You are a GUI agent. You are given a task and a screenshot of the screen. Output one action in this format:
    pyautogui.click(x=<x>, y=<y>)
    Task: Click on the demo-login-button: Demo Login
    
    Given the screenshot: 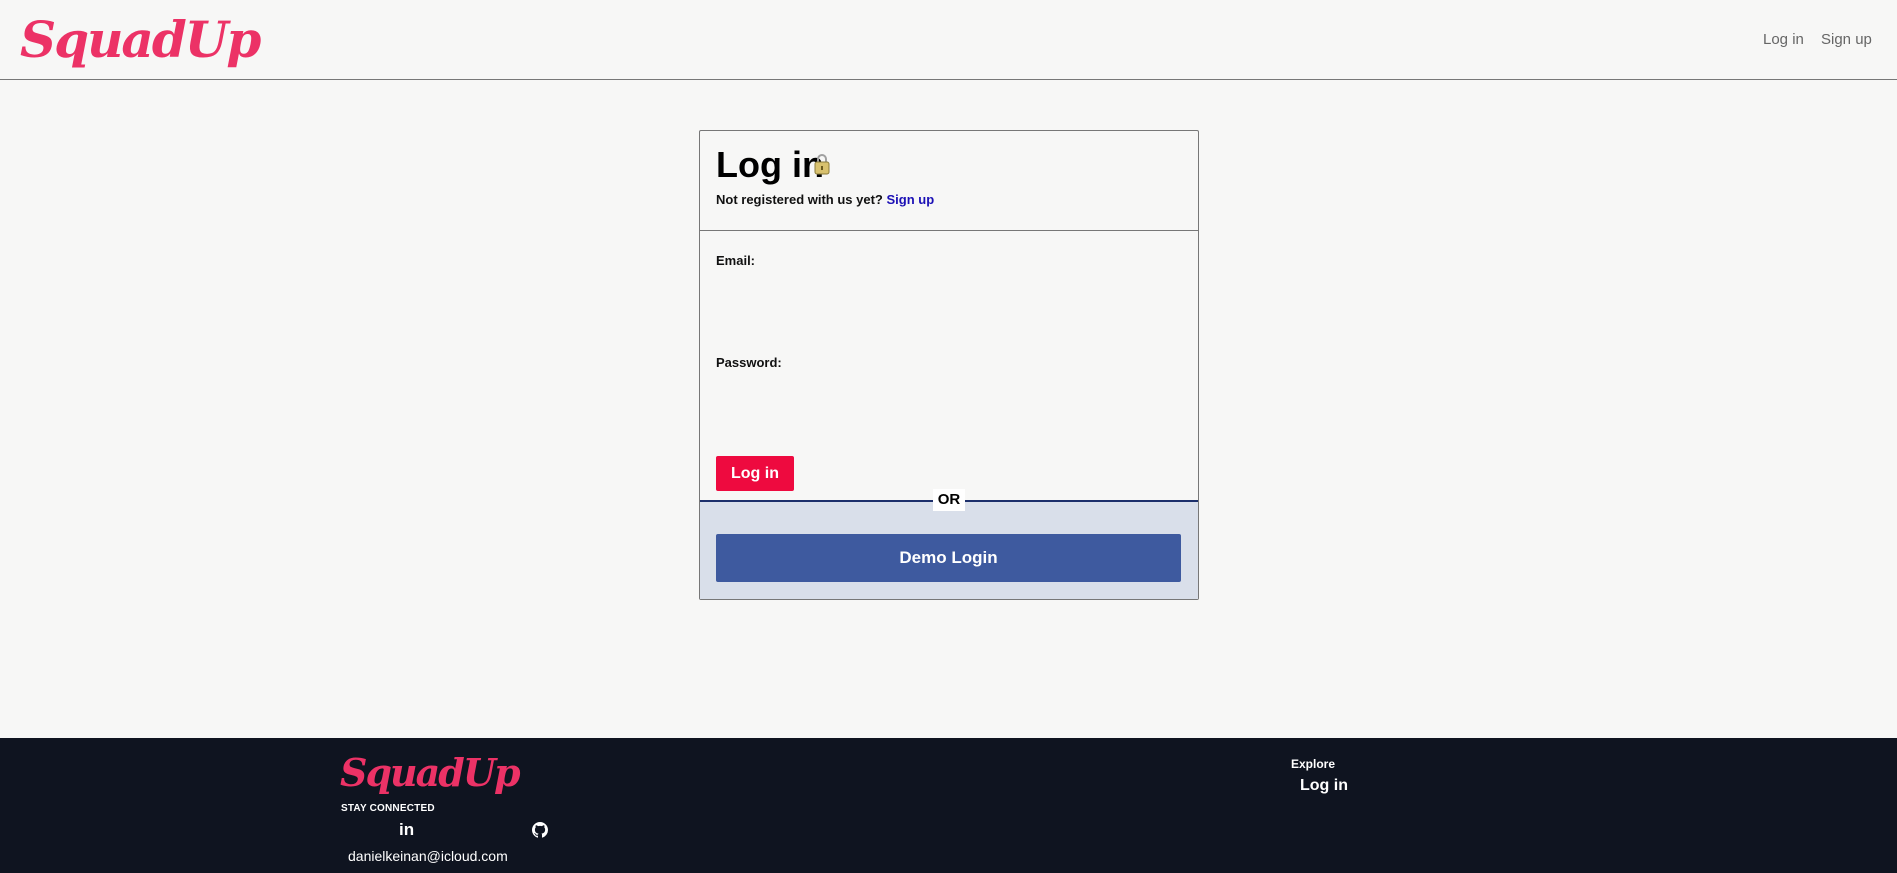 What is the action you would take?
    pyautogui.click(x=948, y=558)
    